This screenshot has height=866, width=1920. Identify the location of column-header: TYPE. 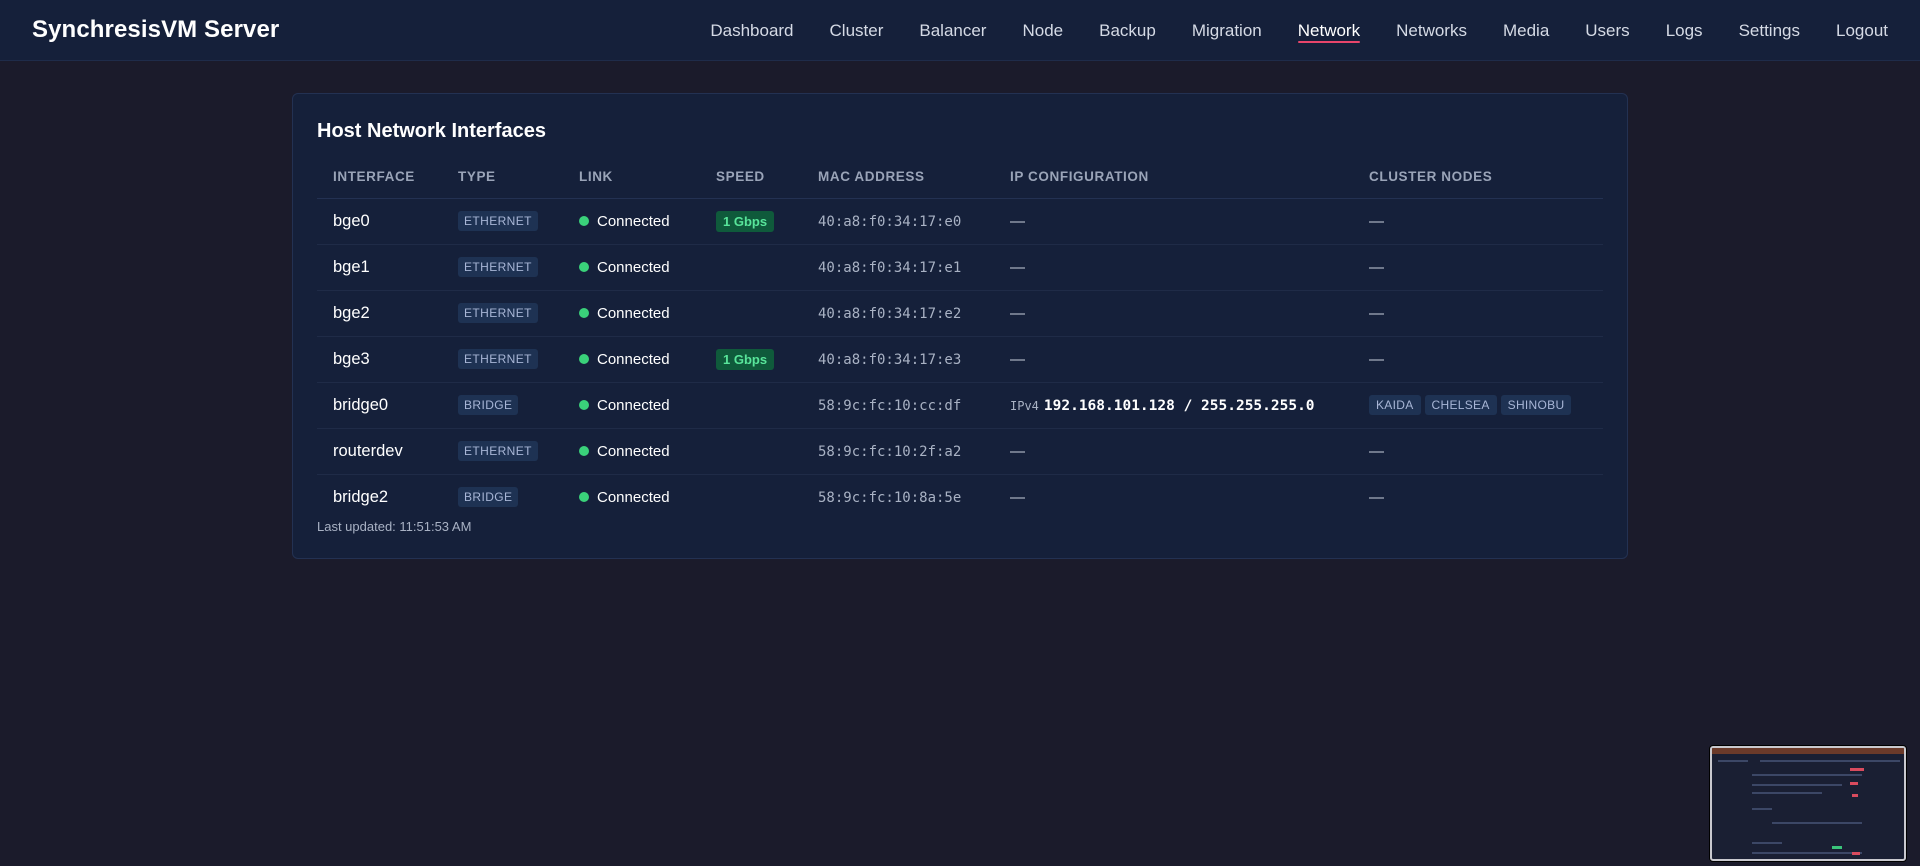
(502, 177).